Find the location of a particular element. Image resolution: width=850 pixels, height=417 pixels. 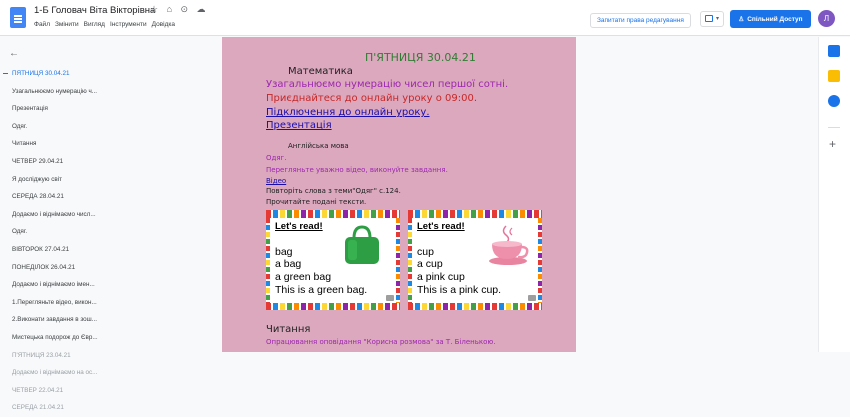

outline-item: П'ЯТНИЦЯ 23.04.21 is located at coordinates (111, 356).